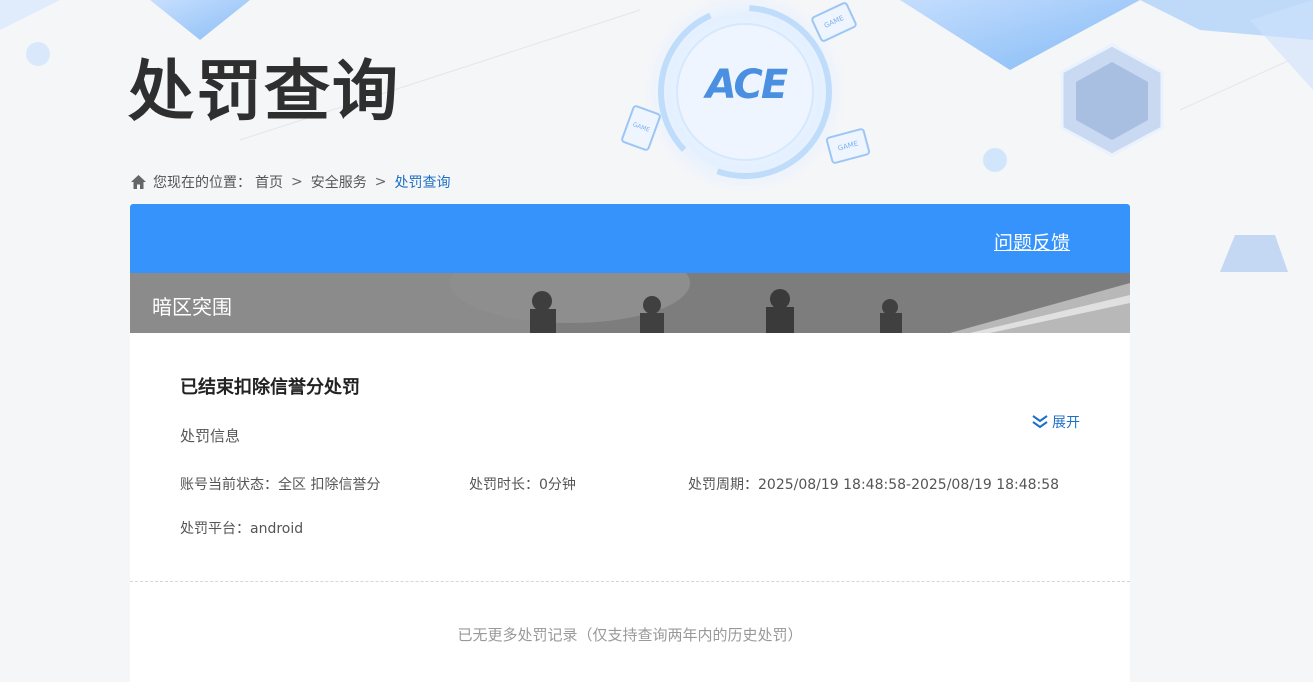 This screenshot has width=1313, height=682. Describe the element at coordinates (202, 183) in the screenshot. I see `breadcrumb-prefix: 您现在的位置：` at that location.